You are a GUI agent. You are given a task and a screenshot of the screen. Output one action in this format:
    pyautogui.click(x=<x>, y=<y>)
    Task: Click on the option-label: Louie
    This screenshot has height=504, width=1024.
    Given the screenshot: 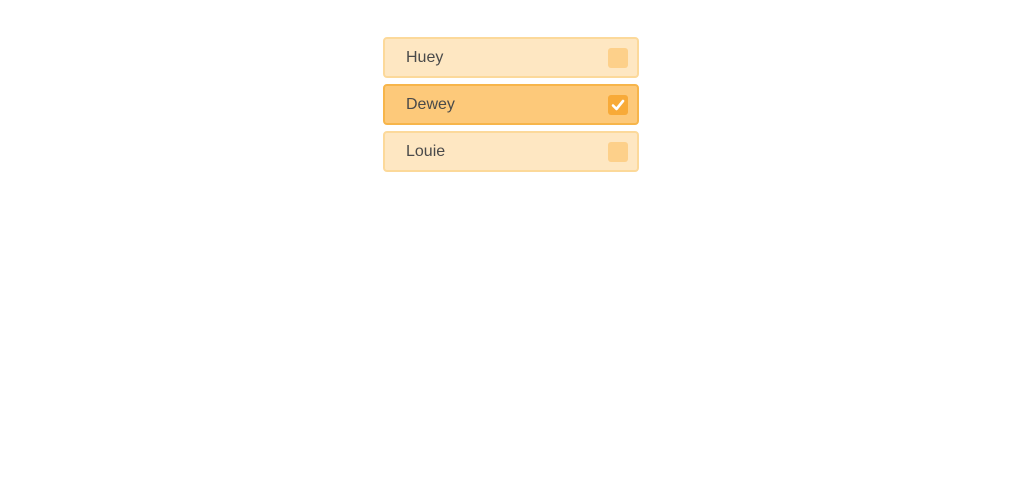 What is the action you would take?
    pyautogui.click(x=426, y=151)
    